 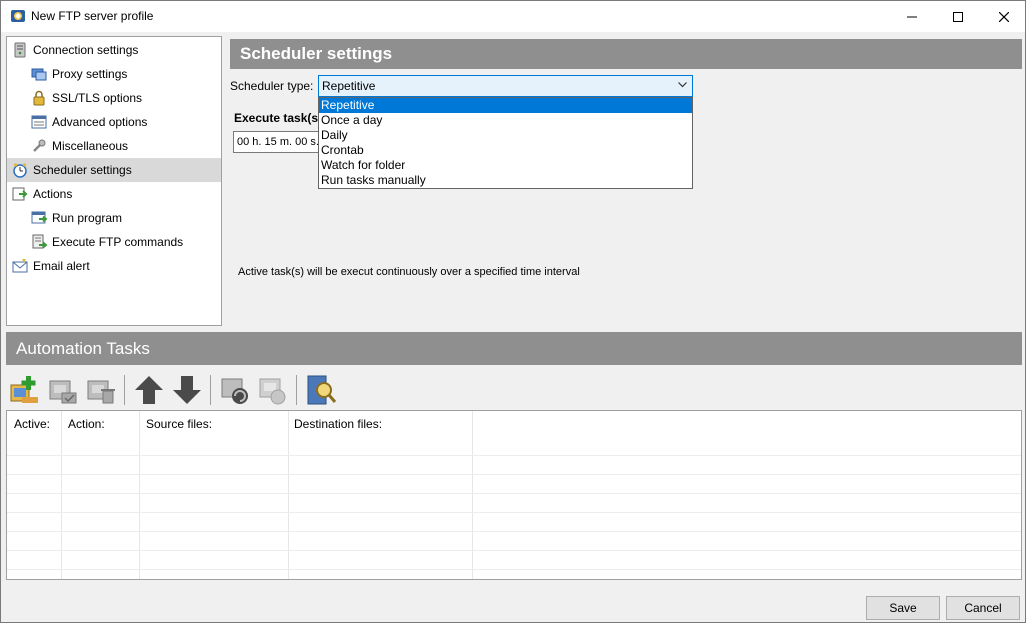 What do you see at coordinates (20, 50) in the screenshot?
I see `server-icon` at bounding box center [20, 50].